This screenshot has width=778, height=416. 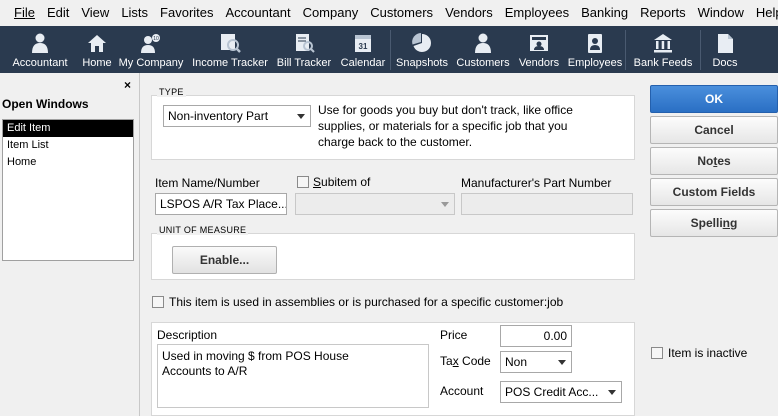 What do you see at coordinates (547, 204) in the screenshot?
I see `manufacturer-part-number-field` at bounding box center [547, 204].